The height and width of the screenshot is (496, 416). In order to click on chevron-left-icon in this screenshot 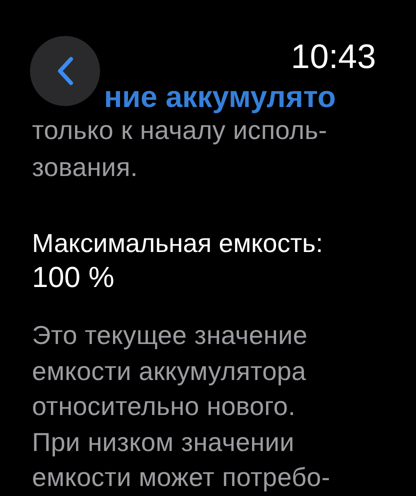, I will do `click(65, 71)`.